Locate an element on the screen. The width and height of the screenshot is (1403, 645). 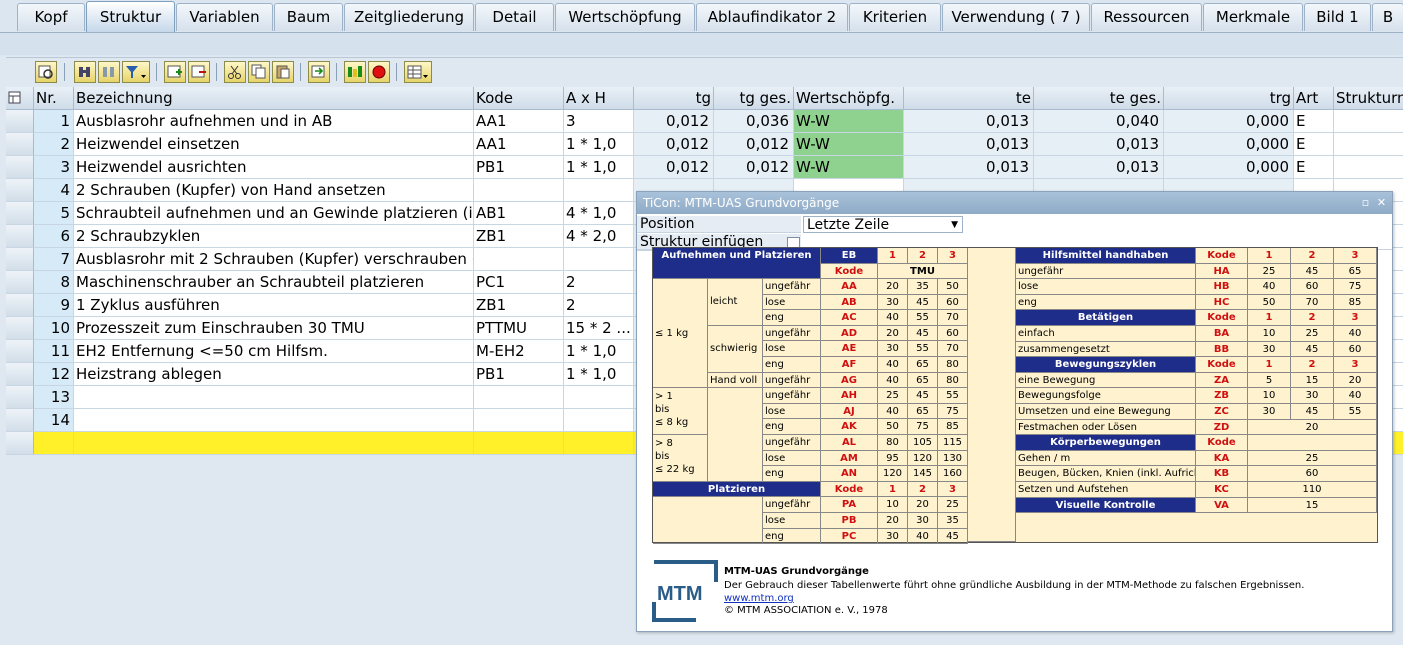
header-te-ges: te ges. is located at coordinates (1099, 98).